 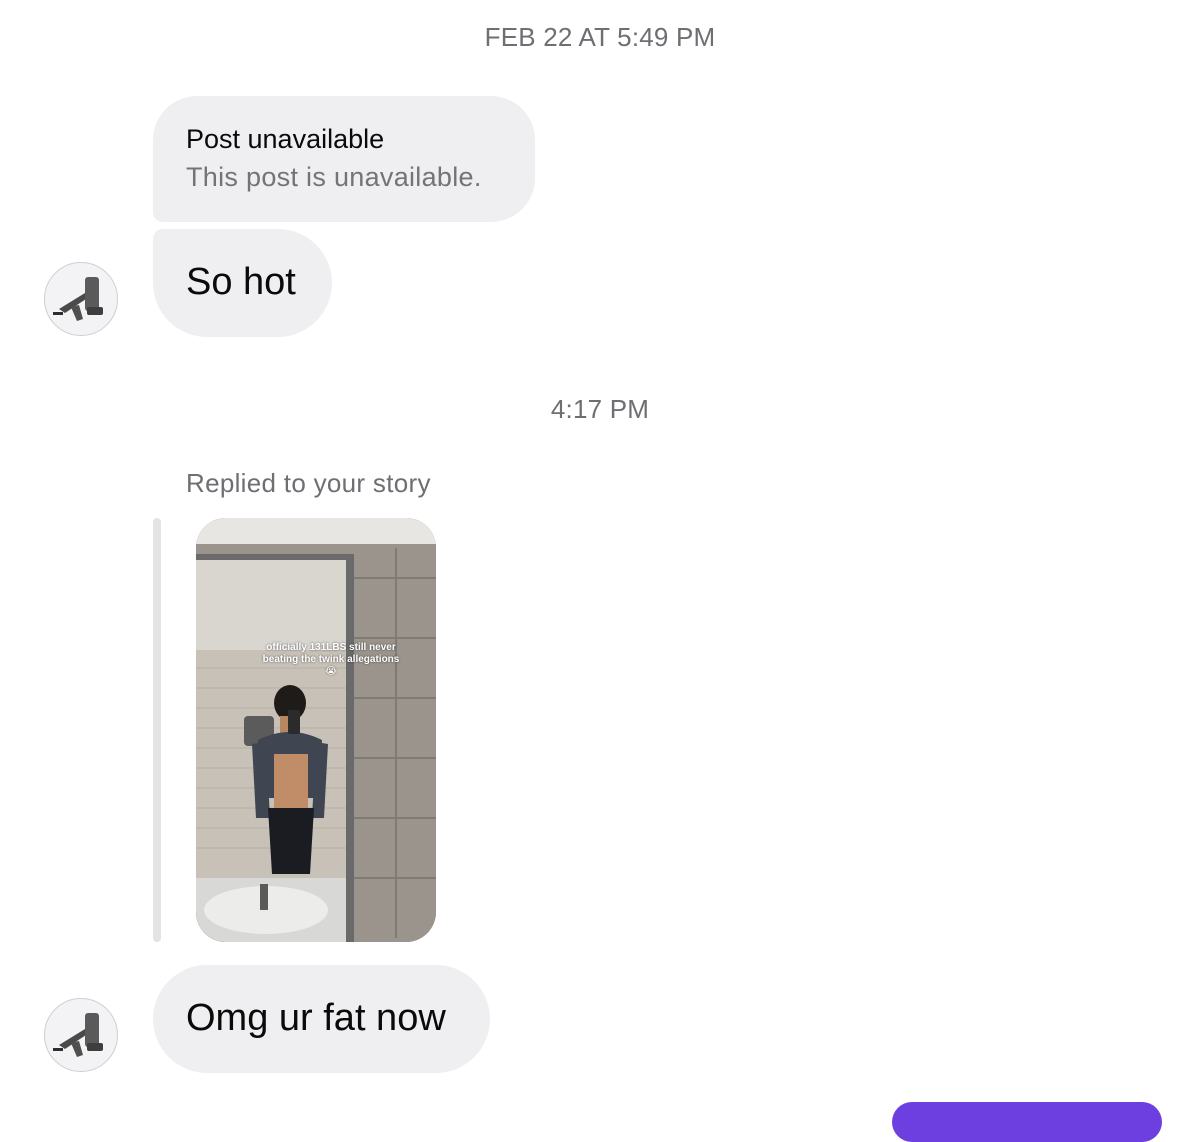 I want to click on shared-post-title: Post unavailable, so click(x=285, y=139).